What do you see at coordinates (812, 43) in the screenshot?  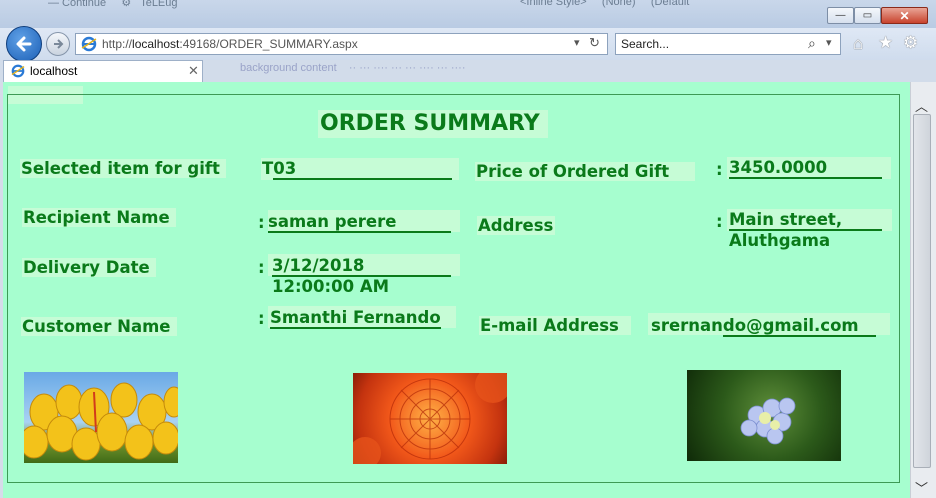 I see `search-icon: ⌕` at bounding box center [812, 43].